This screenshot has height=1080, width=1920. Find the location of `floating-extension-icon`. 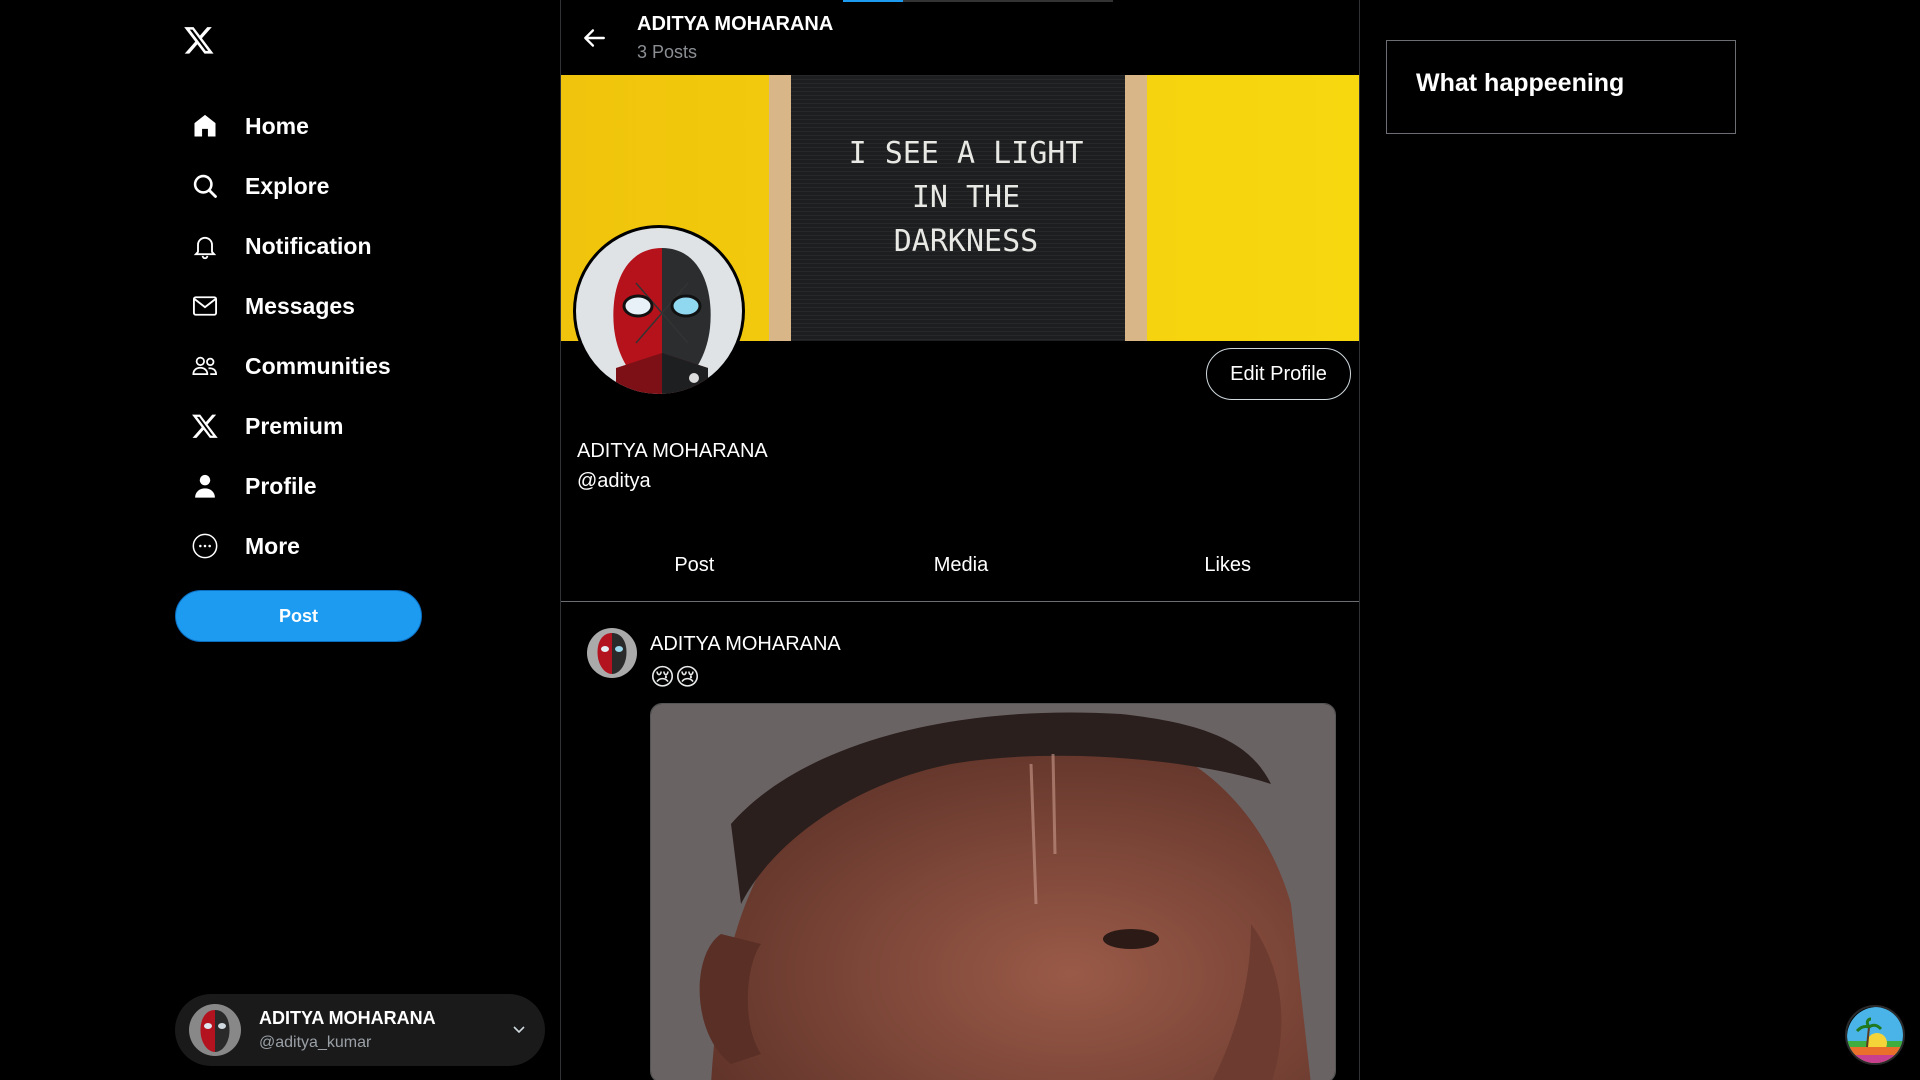

floating-extension-icon is located at coordinates (1875, 1035).